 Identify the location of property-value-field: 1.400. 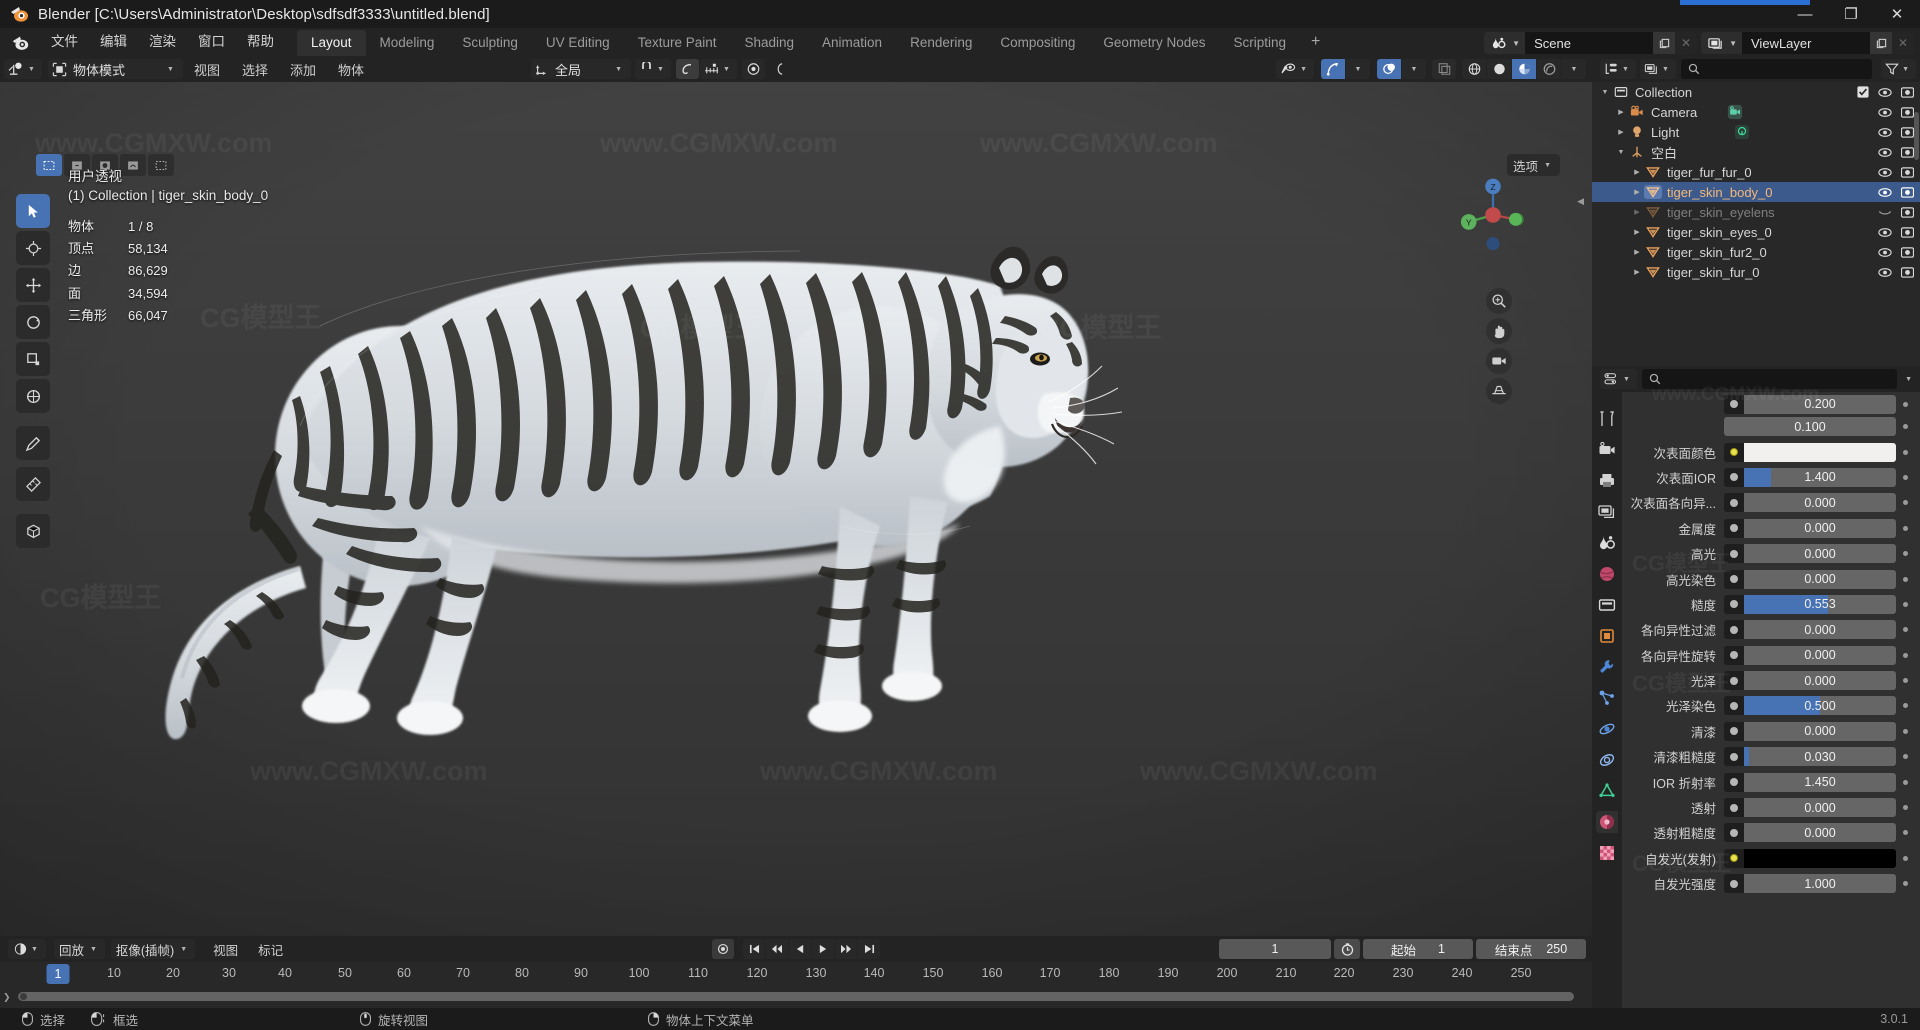
(1820, 477).